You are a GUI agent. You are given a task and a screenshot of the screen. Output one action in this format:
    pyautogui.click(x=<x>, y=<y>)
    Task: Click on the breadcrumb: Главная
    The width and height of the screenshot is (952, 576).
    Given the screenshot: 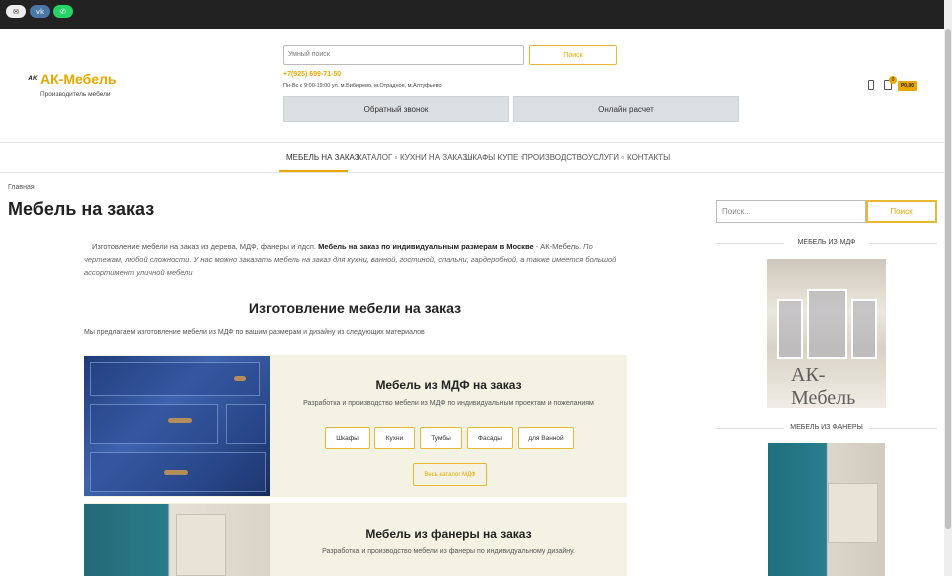 What is the action you would take?
    pyautogui.click(x=21, y=187)
    